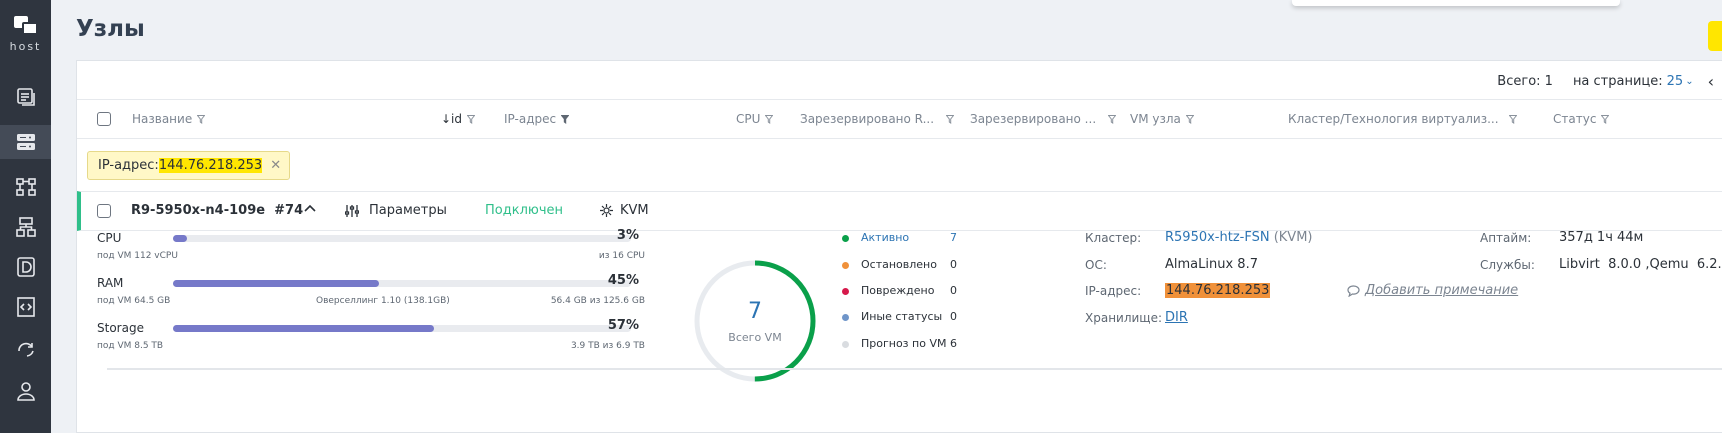 This screenshot has height=433, width=1722. What do you see at coordinates (914, 369) in the screenshot?
I see `divider` at bounding box center [914, 369].